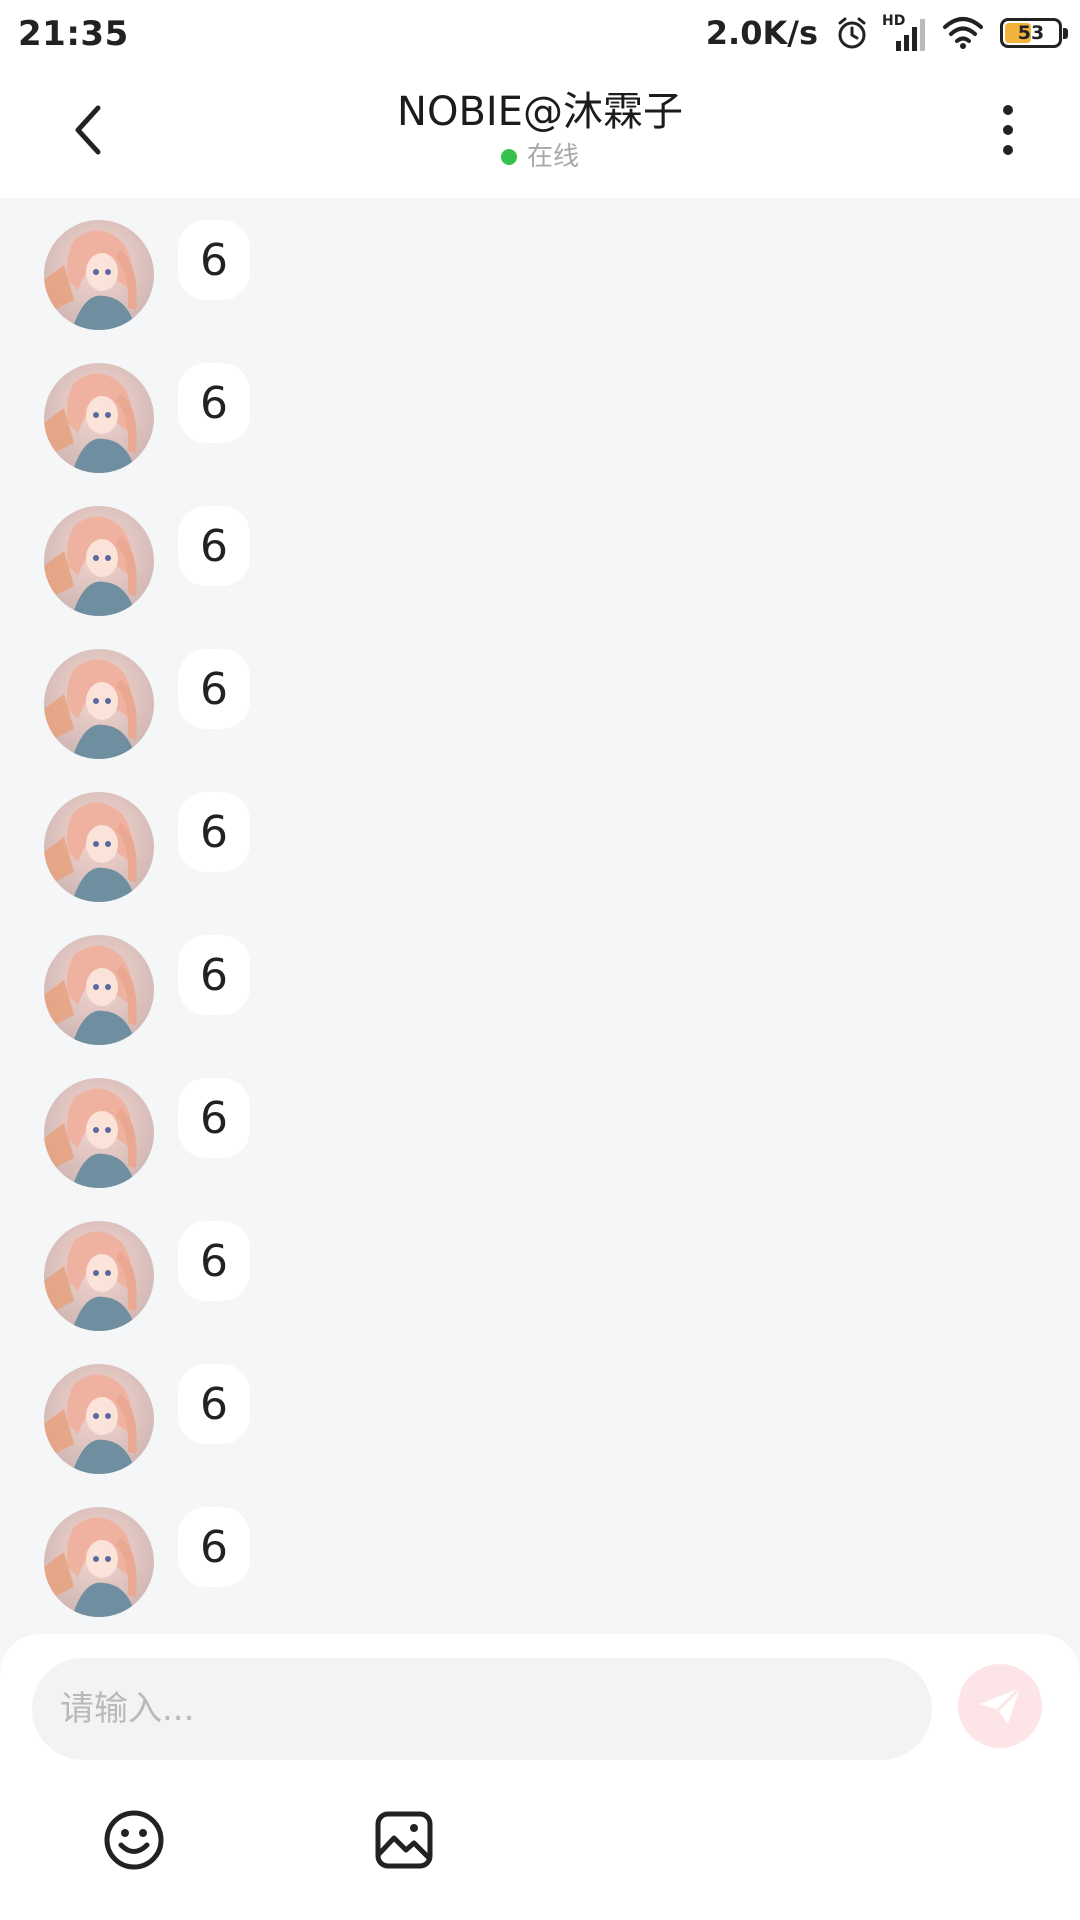 The width and height of the screenshot is (1080, 1920). I want to click on wifi-icon, so click(963, 33).